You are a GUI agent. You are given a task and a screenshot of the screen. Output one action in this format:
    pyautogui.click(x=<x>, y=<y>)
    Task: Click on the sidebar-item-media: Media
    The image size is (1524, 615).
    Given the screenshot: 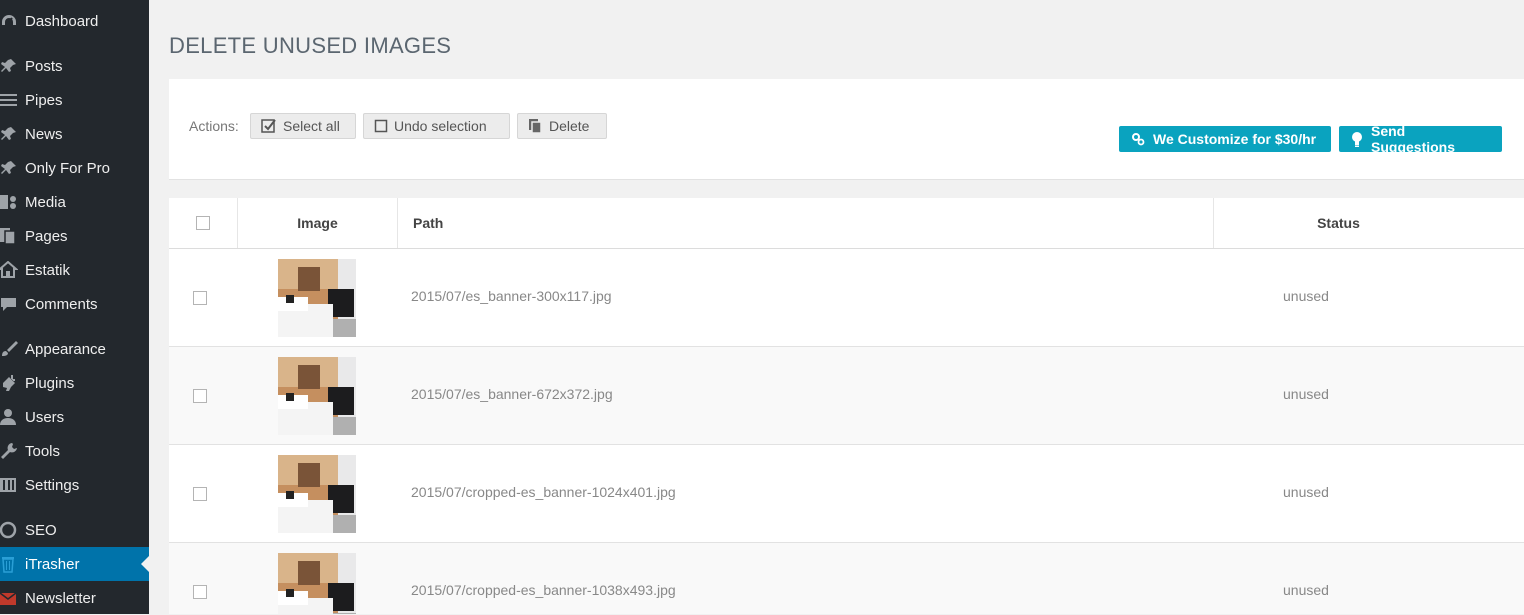 What is the action you would take?
    pyautogui.click(x=74, y=202)
    